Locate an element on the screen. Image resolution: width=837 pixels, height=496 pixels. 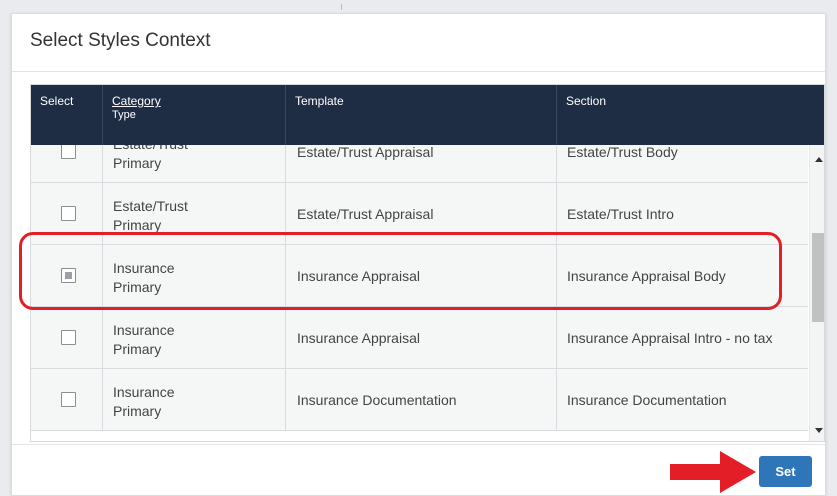
grid-header: Select Category Type Template Section is located at coordinates (427, 115).